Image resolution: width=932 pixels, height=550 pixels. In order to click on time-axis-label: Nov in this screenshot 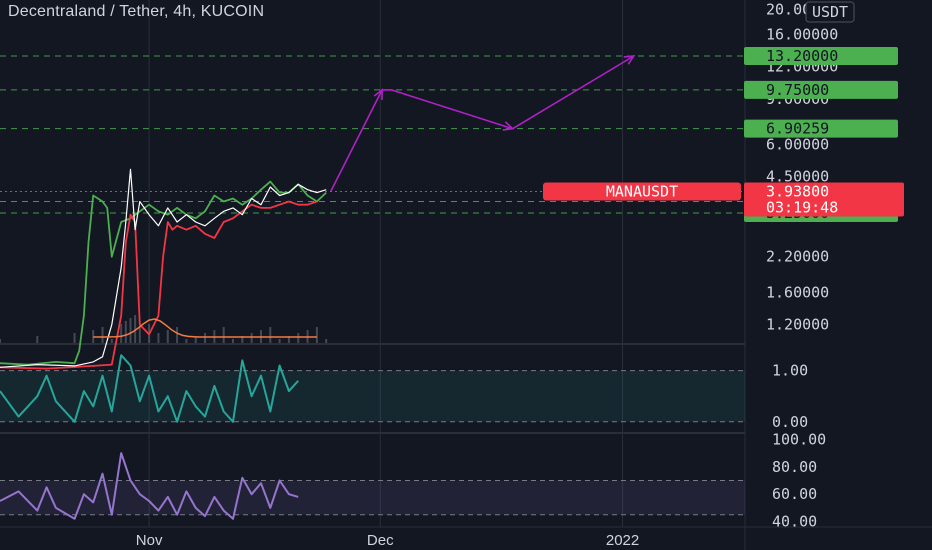, I will do `click(149, 540)`.